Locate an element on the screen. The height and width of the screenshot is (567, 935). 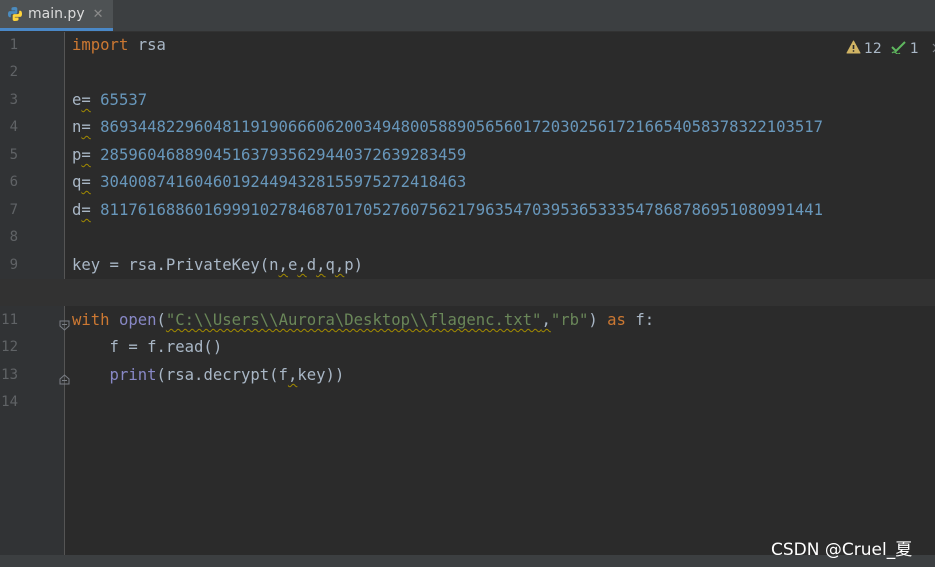
identifier: n is located at coordinates (77, 127).